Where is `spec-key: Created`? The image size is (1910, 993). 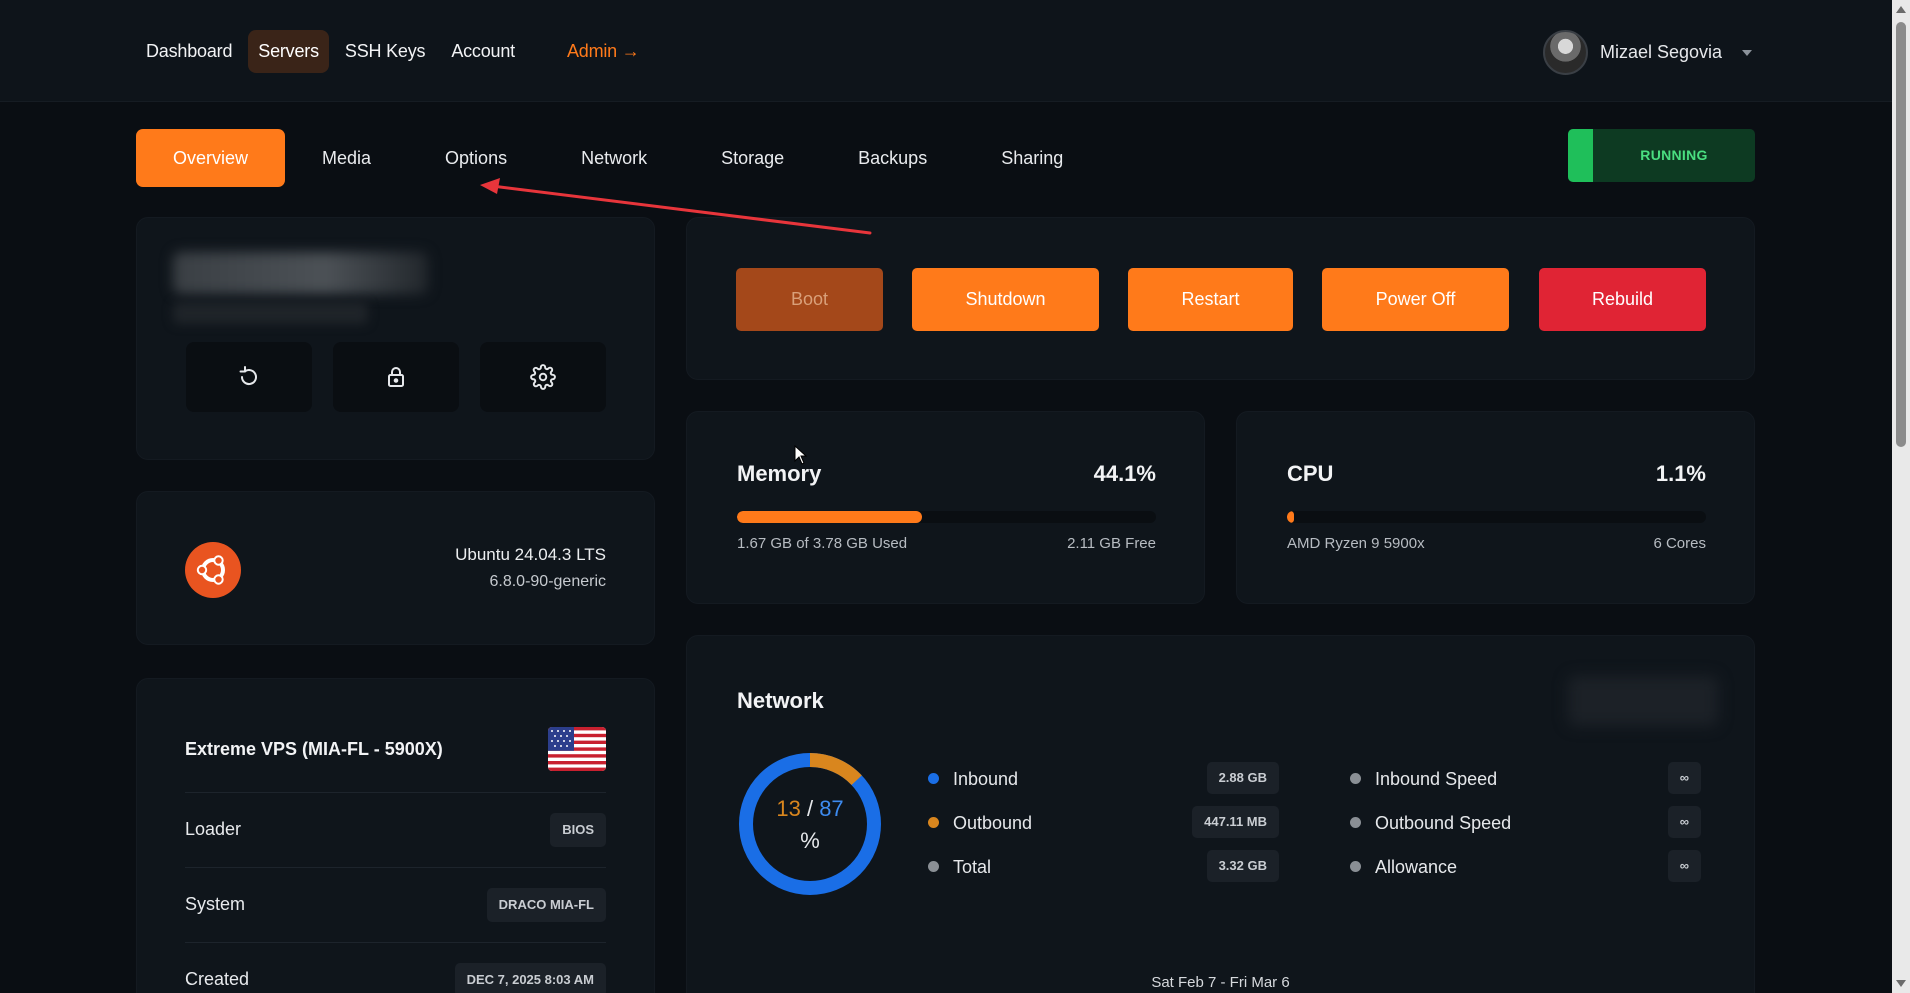
spec-key: Created is located at coordinates (217, 979).